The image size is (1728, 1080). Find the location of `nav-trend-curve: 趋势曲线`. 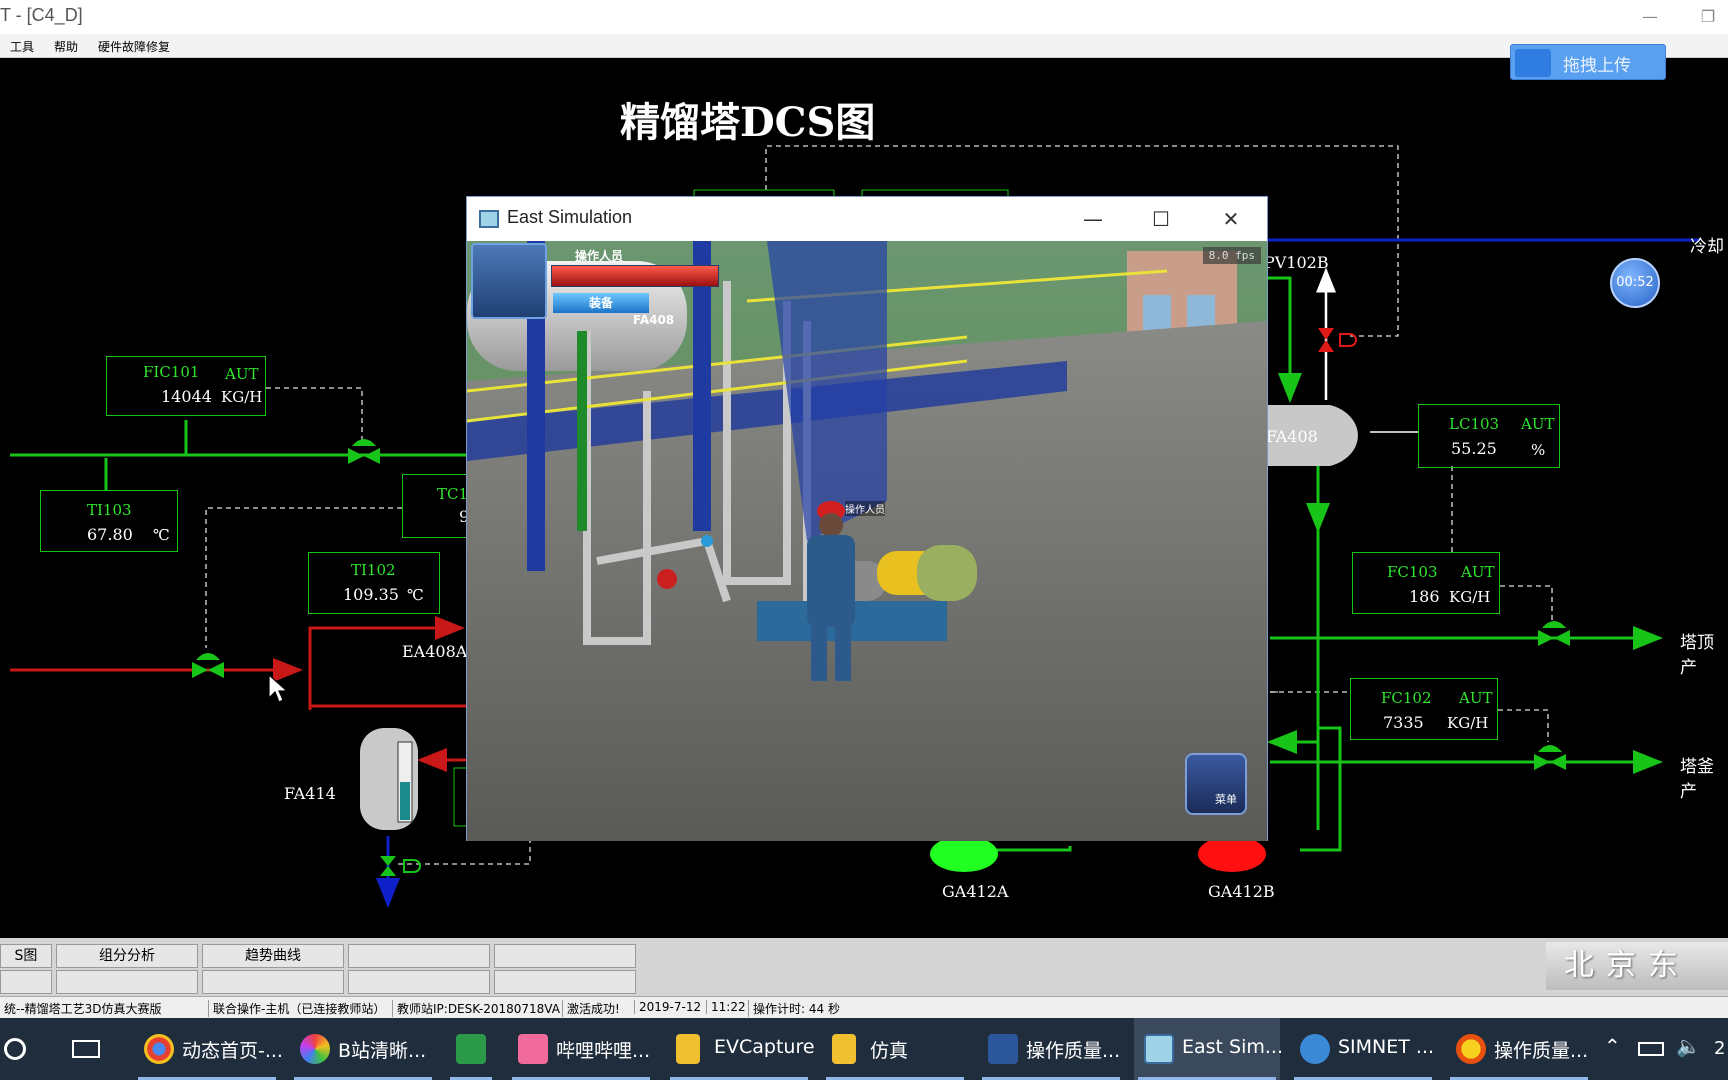

nav-trend-curve: 趋势曲线 is located at coordinates (273, 956).